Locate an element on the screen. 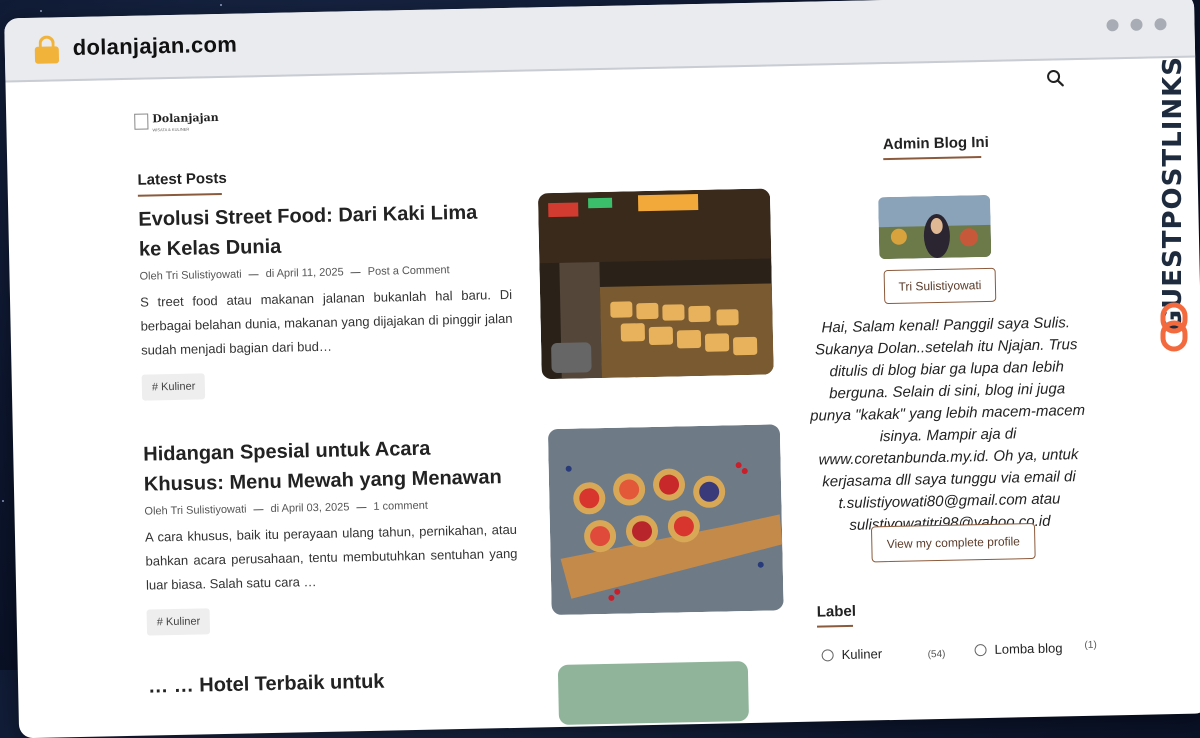 Image resolution: width=1200 pixels, height=738 pixels. window-controls is located at coordinates (1136, 25).